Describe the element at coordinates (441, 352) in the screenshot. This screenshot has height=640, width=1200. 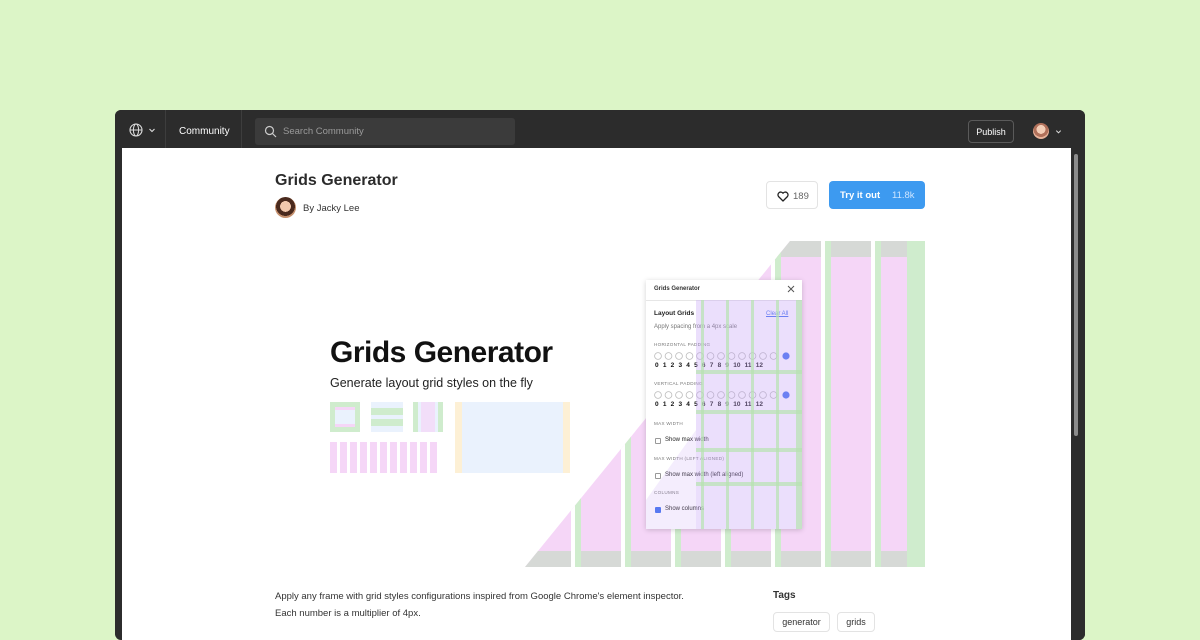
I see `hero-title: Grids Generator` at that location.